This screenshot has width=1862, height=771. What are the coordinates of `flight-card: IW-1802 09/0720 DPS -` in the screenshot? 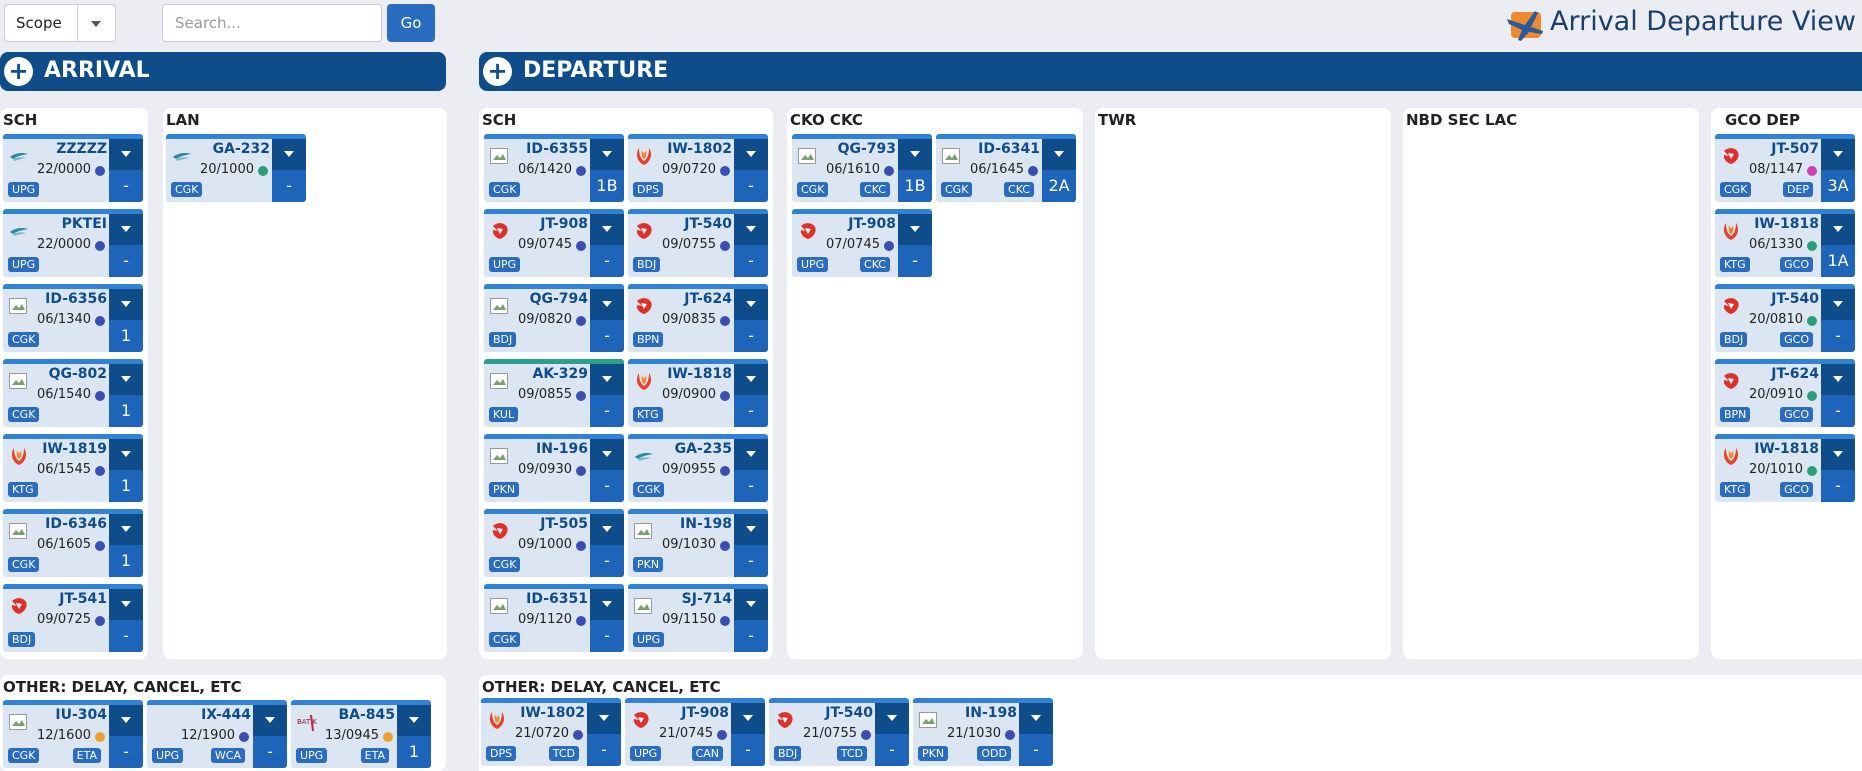 It's located at (698, 168).